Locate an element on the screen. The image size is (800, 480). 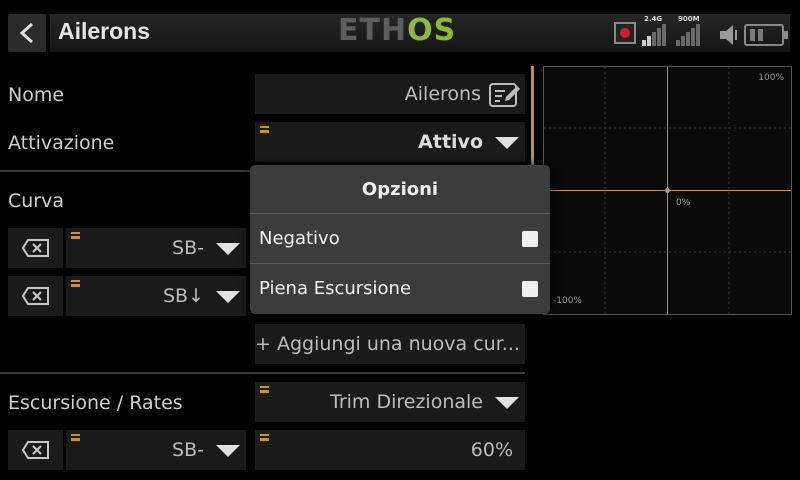
option-negative: Negativo is located at coordinates (400, 239).